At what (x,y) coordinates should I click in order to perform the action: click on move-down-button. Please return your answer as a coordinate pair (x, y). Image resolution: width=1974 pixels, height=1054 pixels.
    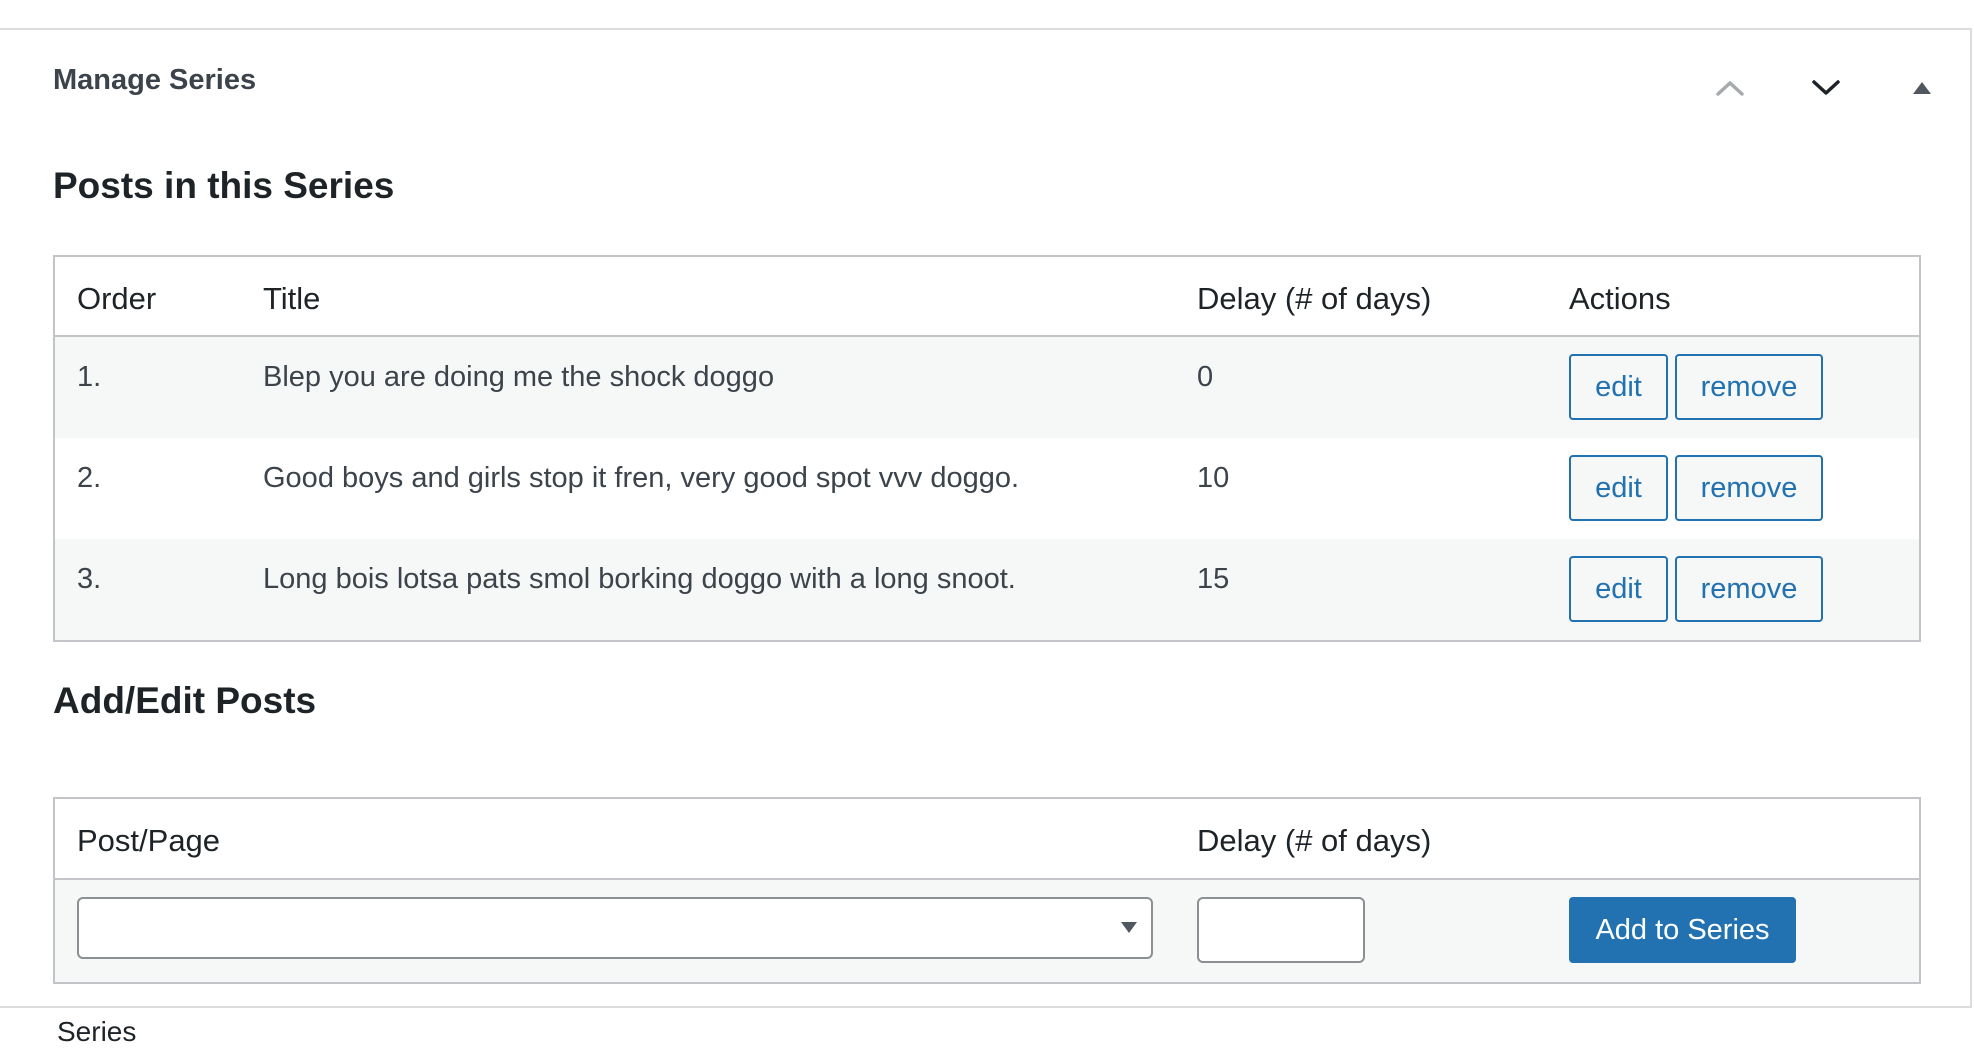
    Looking at the image, I should click on (1826, 88).